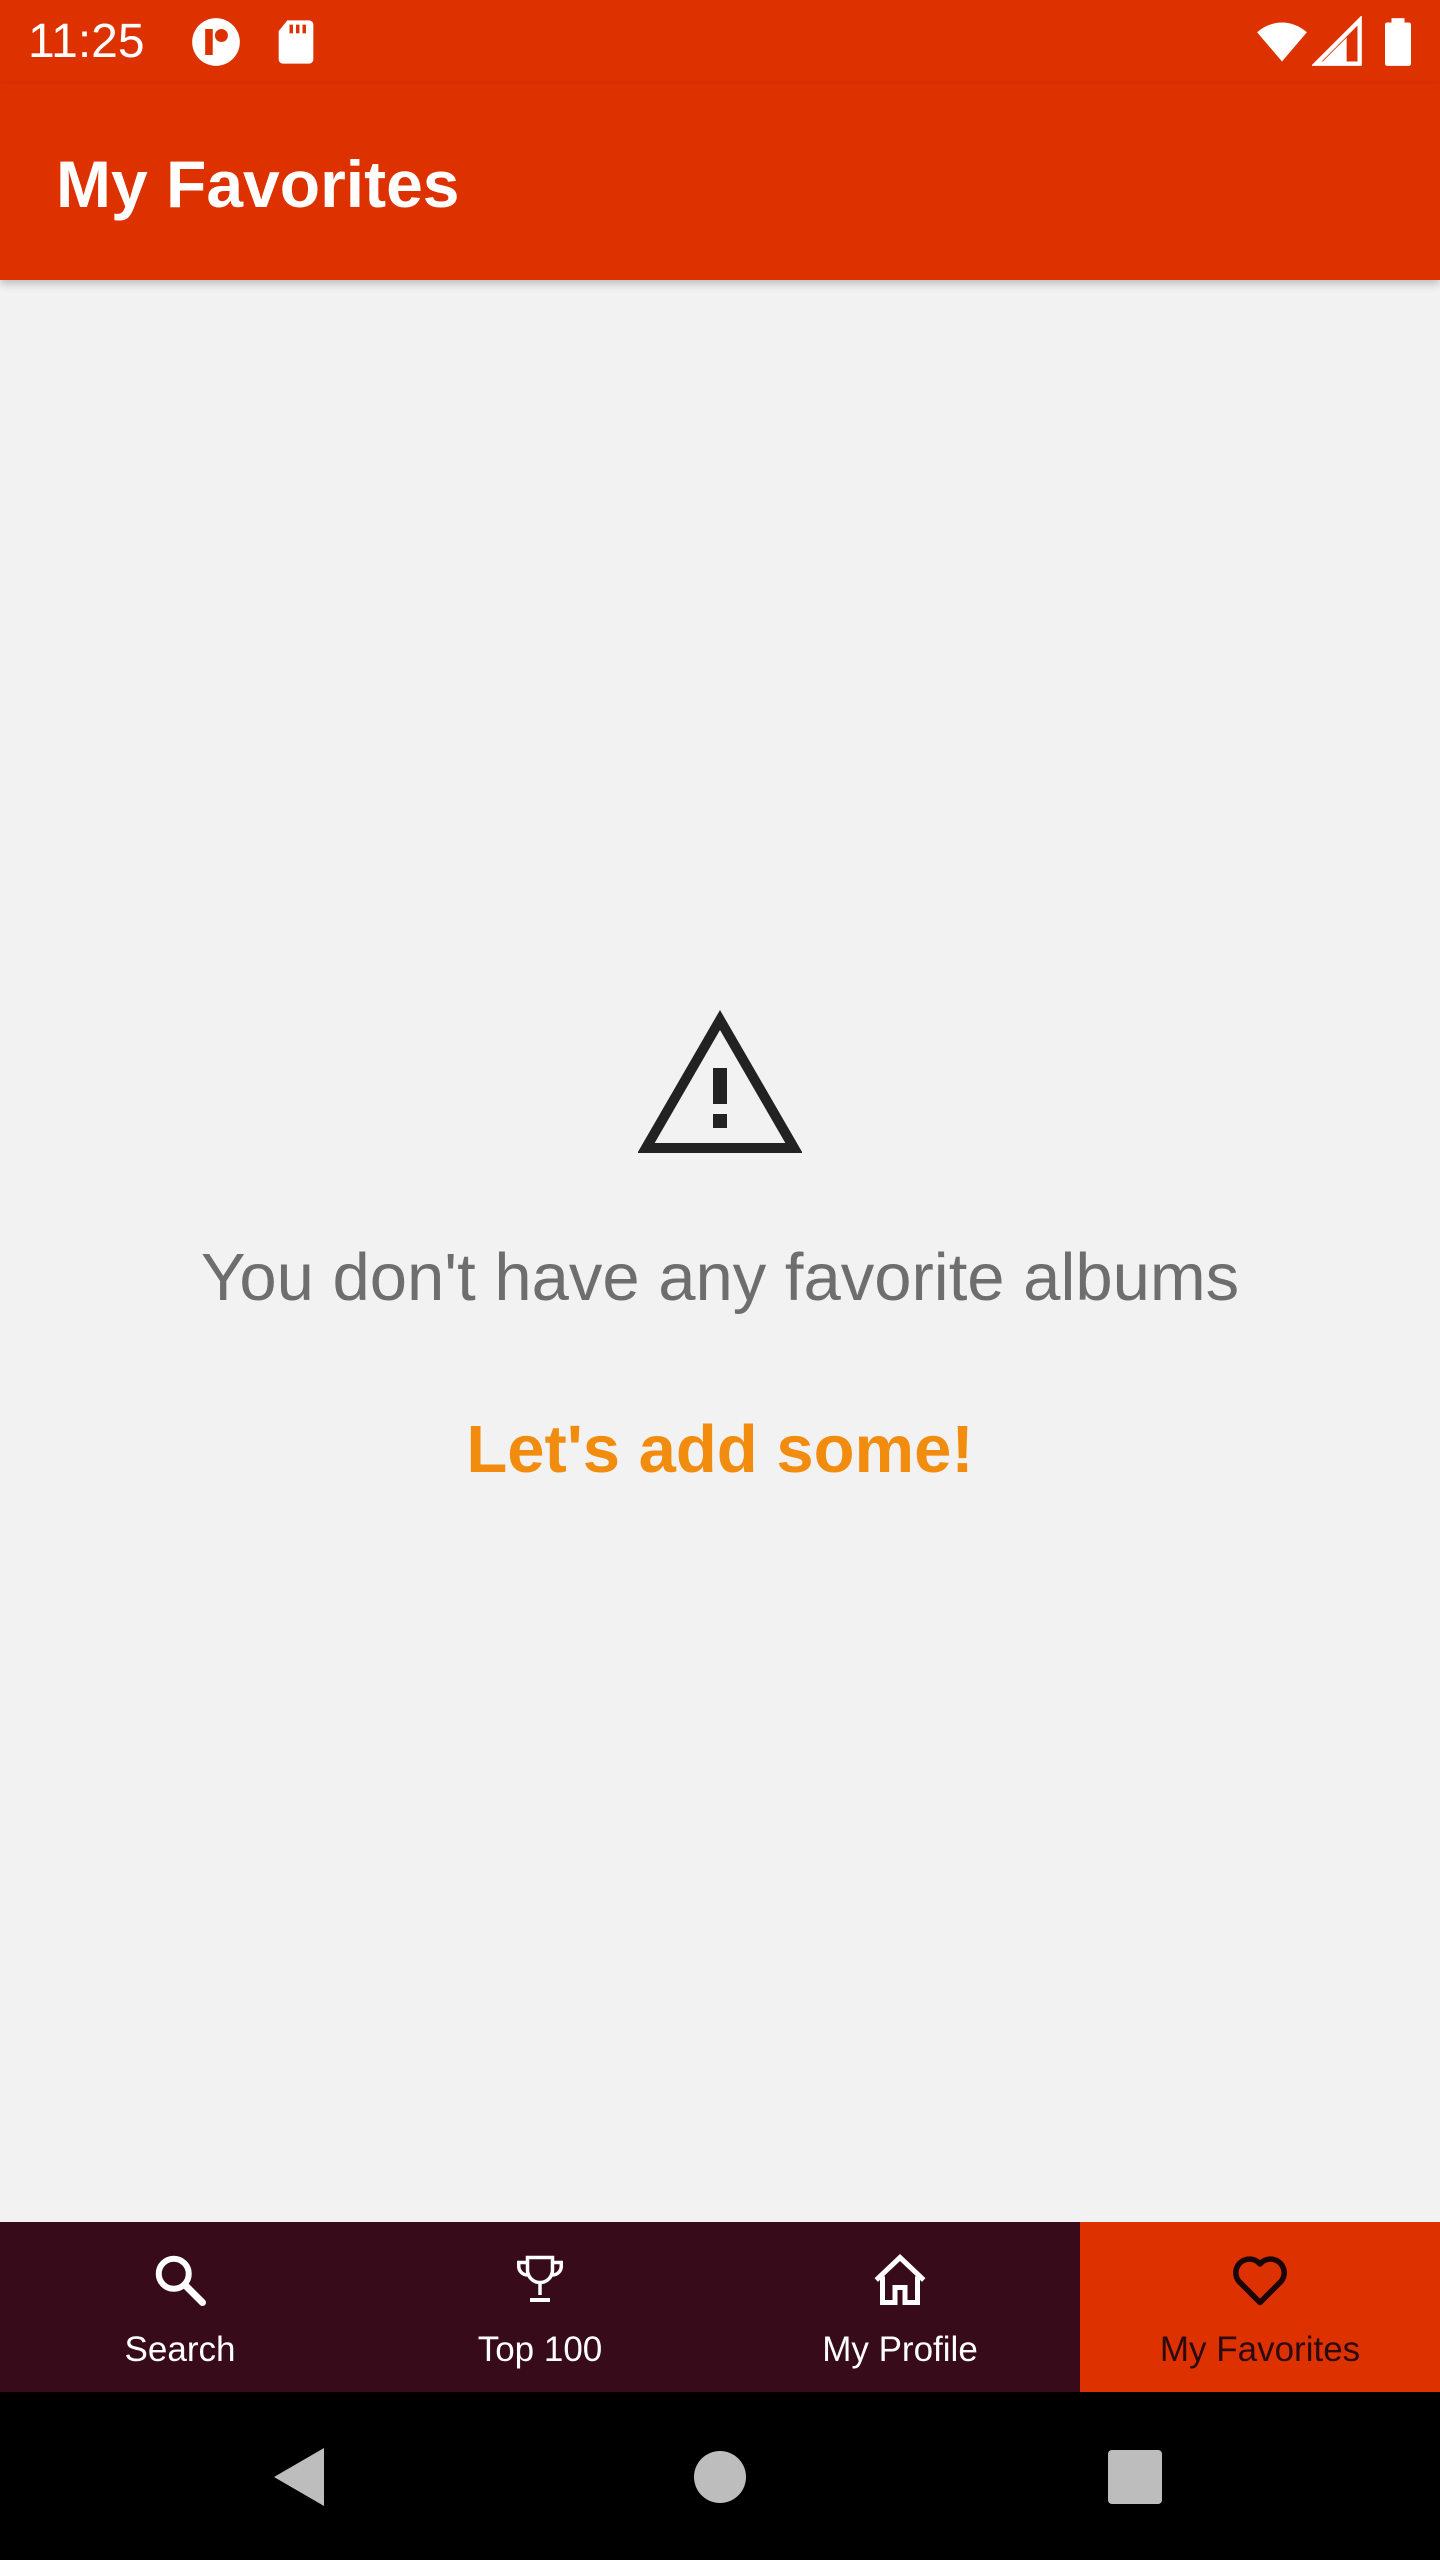 The height and width of the screenshot is (2560, 1440). Describe the element at coordinates (1337, 41) in the screenshot. I see `cellular-signal-icon` at that location.